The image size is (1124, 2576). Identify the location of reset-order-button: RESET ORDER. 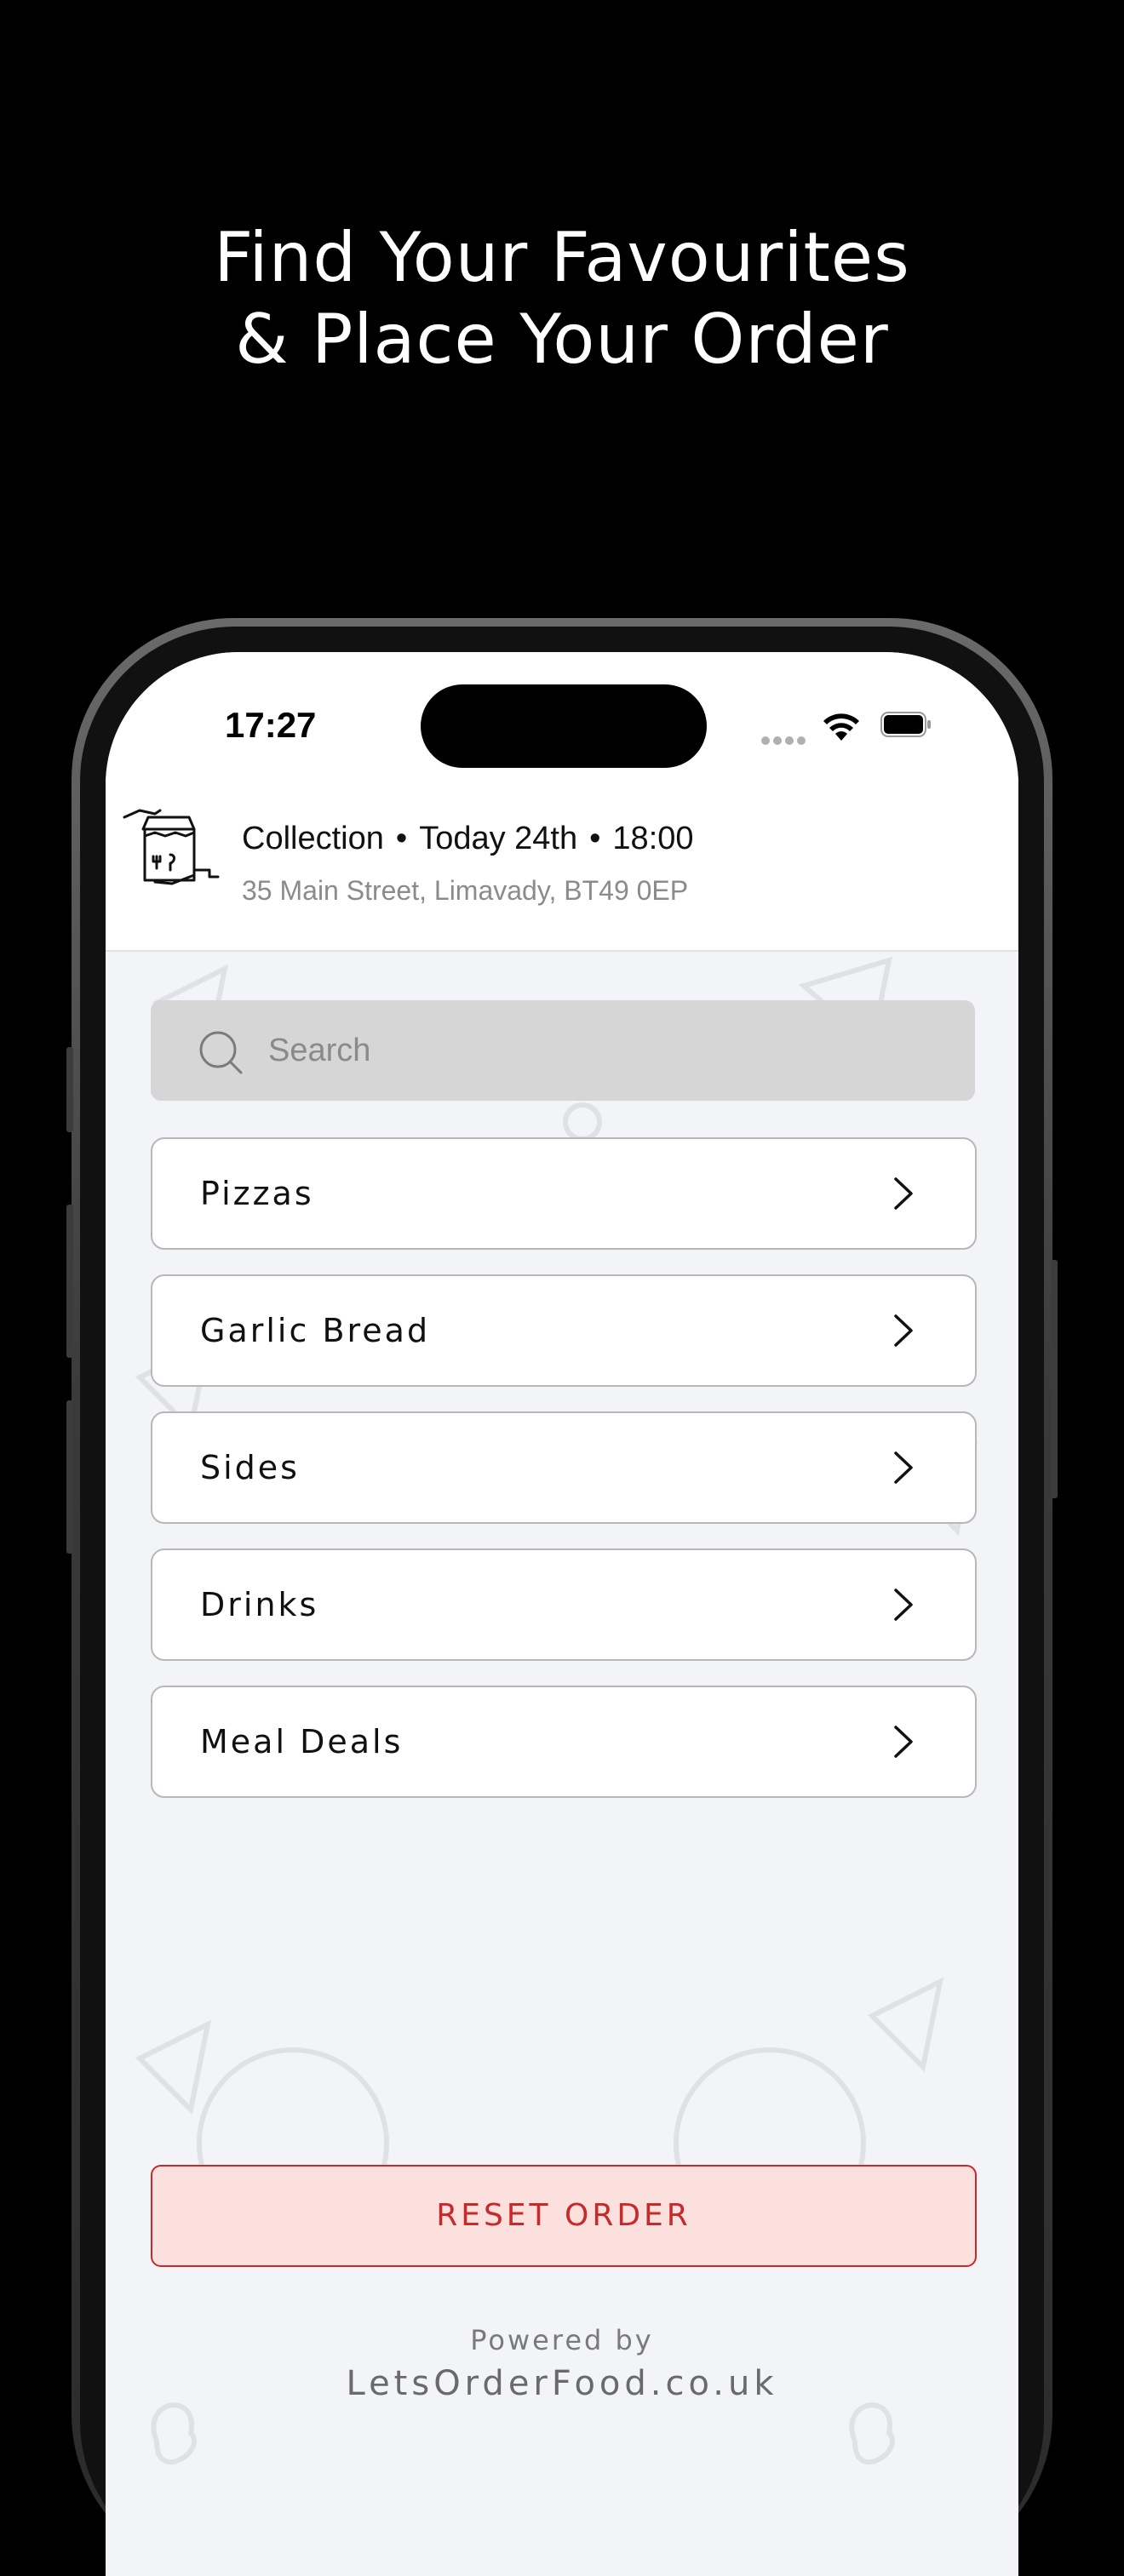
(564, 2216).